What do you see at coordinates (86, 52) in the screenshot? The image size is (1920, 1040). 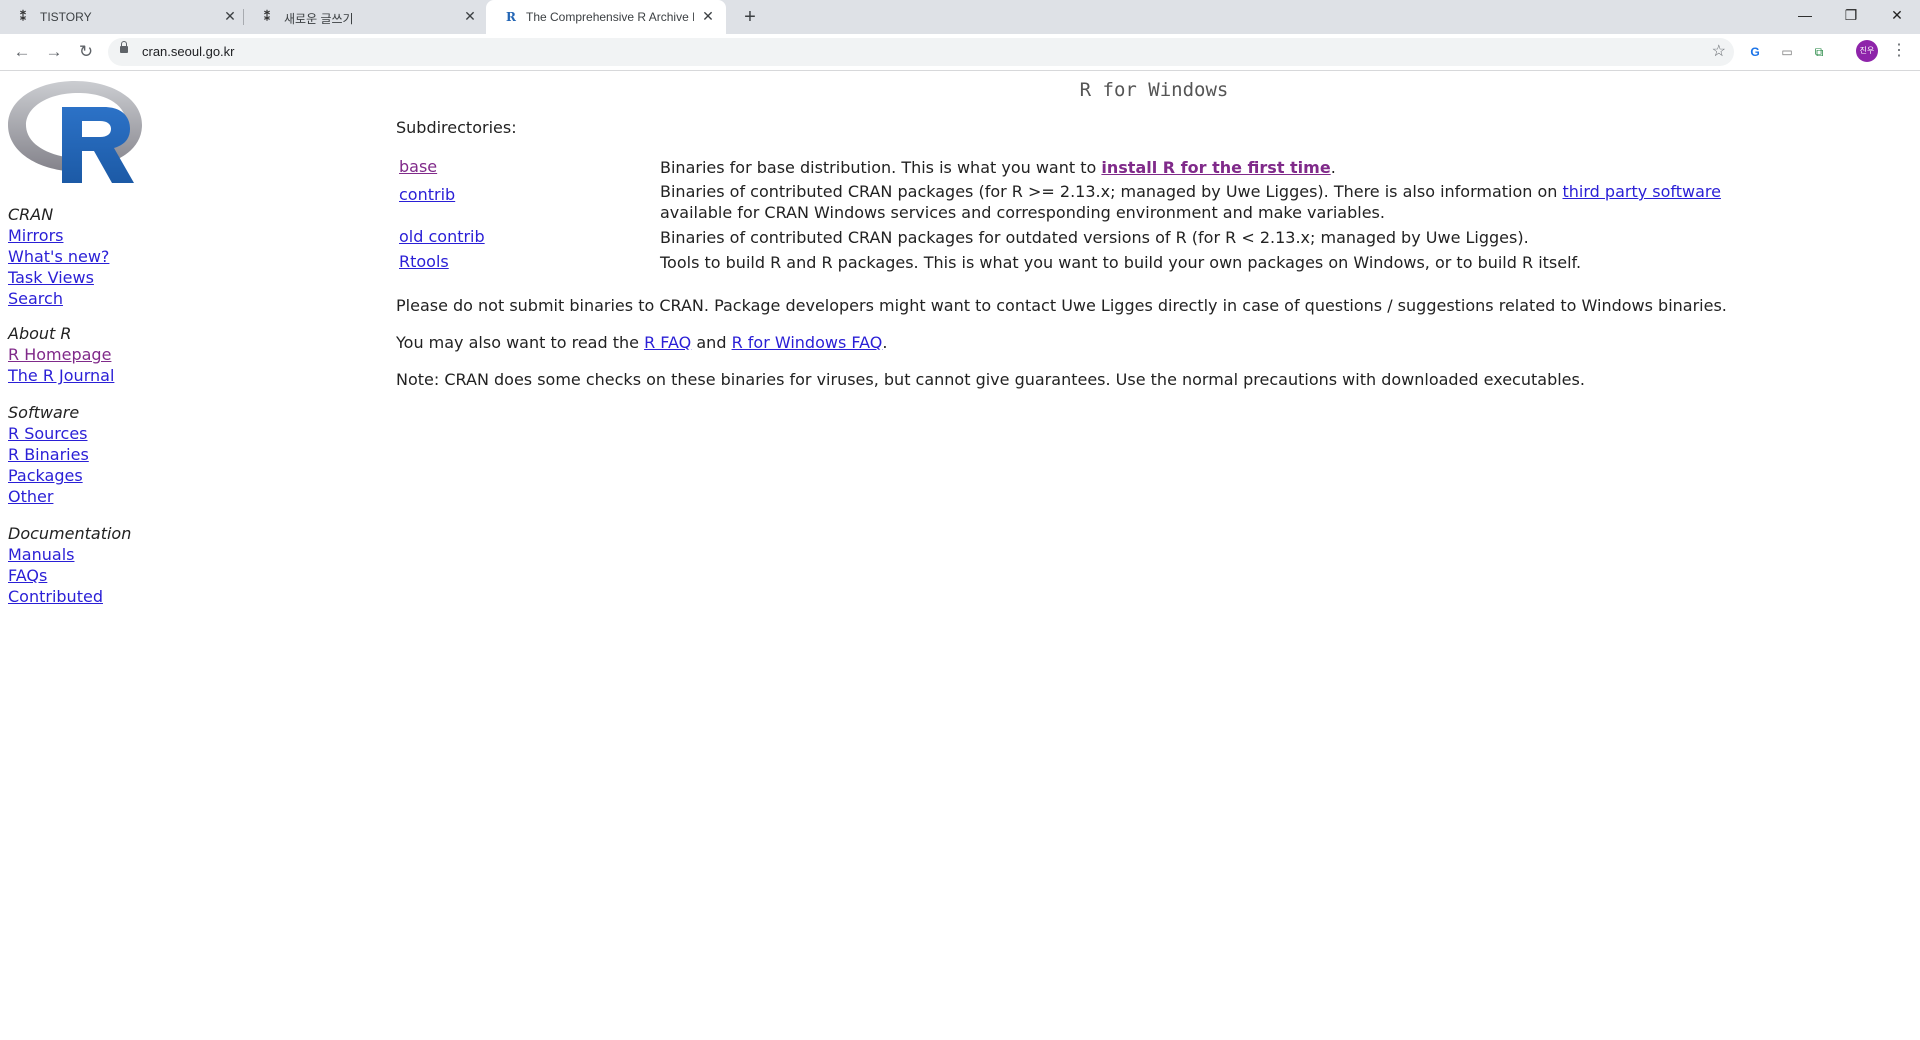 I see `reload-button: ↻` at bounding box center [86, 52].